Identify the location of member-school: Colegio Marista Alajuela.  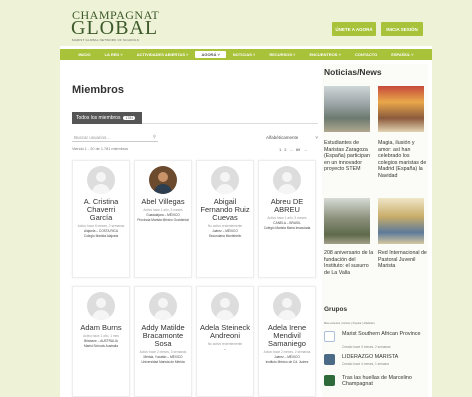
(101, 236).